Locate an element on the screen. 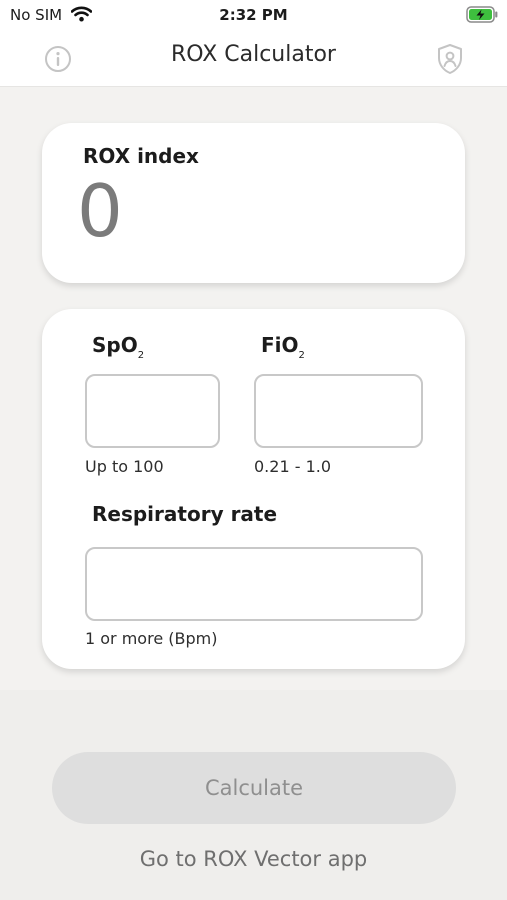 The width and height of the screenshot is (507, 900). spo2-label: SpO2 is located at coordinates (118, 347).